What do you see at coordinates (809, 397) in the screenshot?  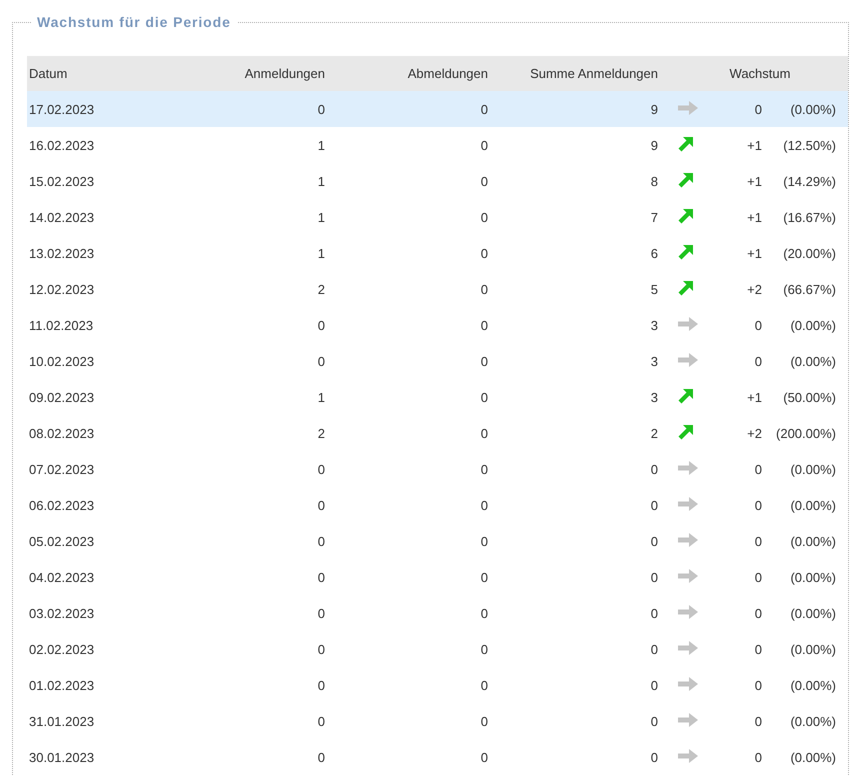 I see `growth-percent: (50.00%)` at bounding box center [809, 397].